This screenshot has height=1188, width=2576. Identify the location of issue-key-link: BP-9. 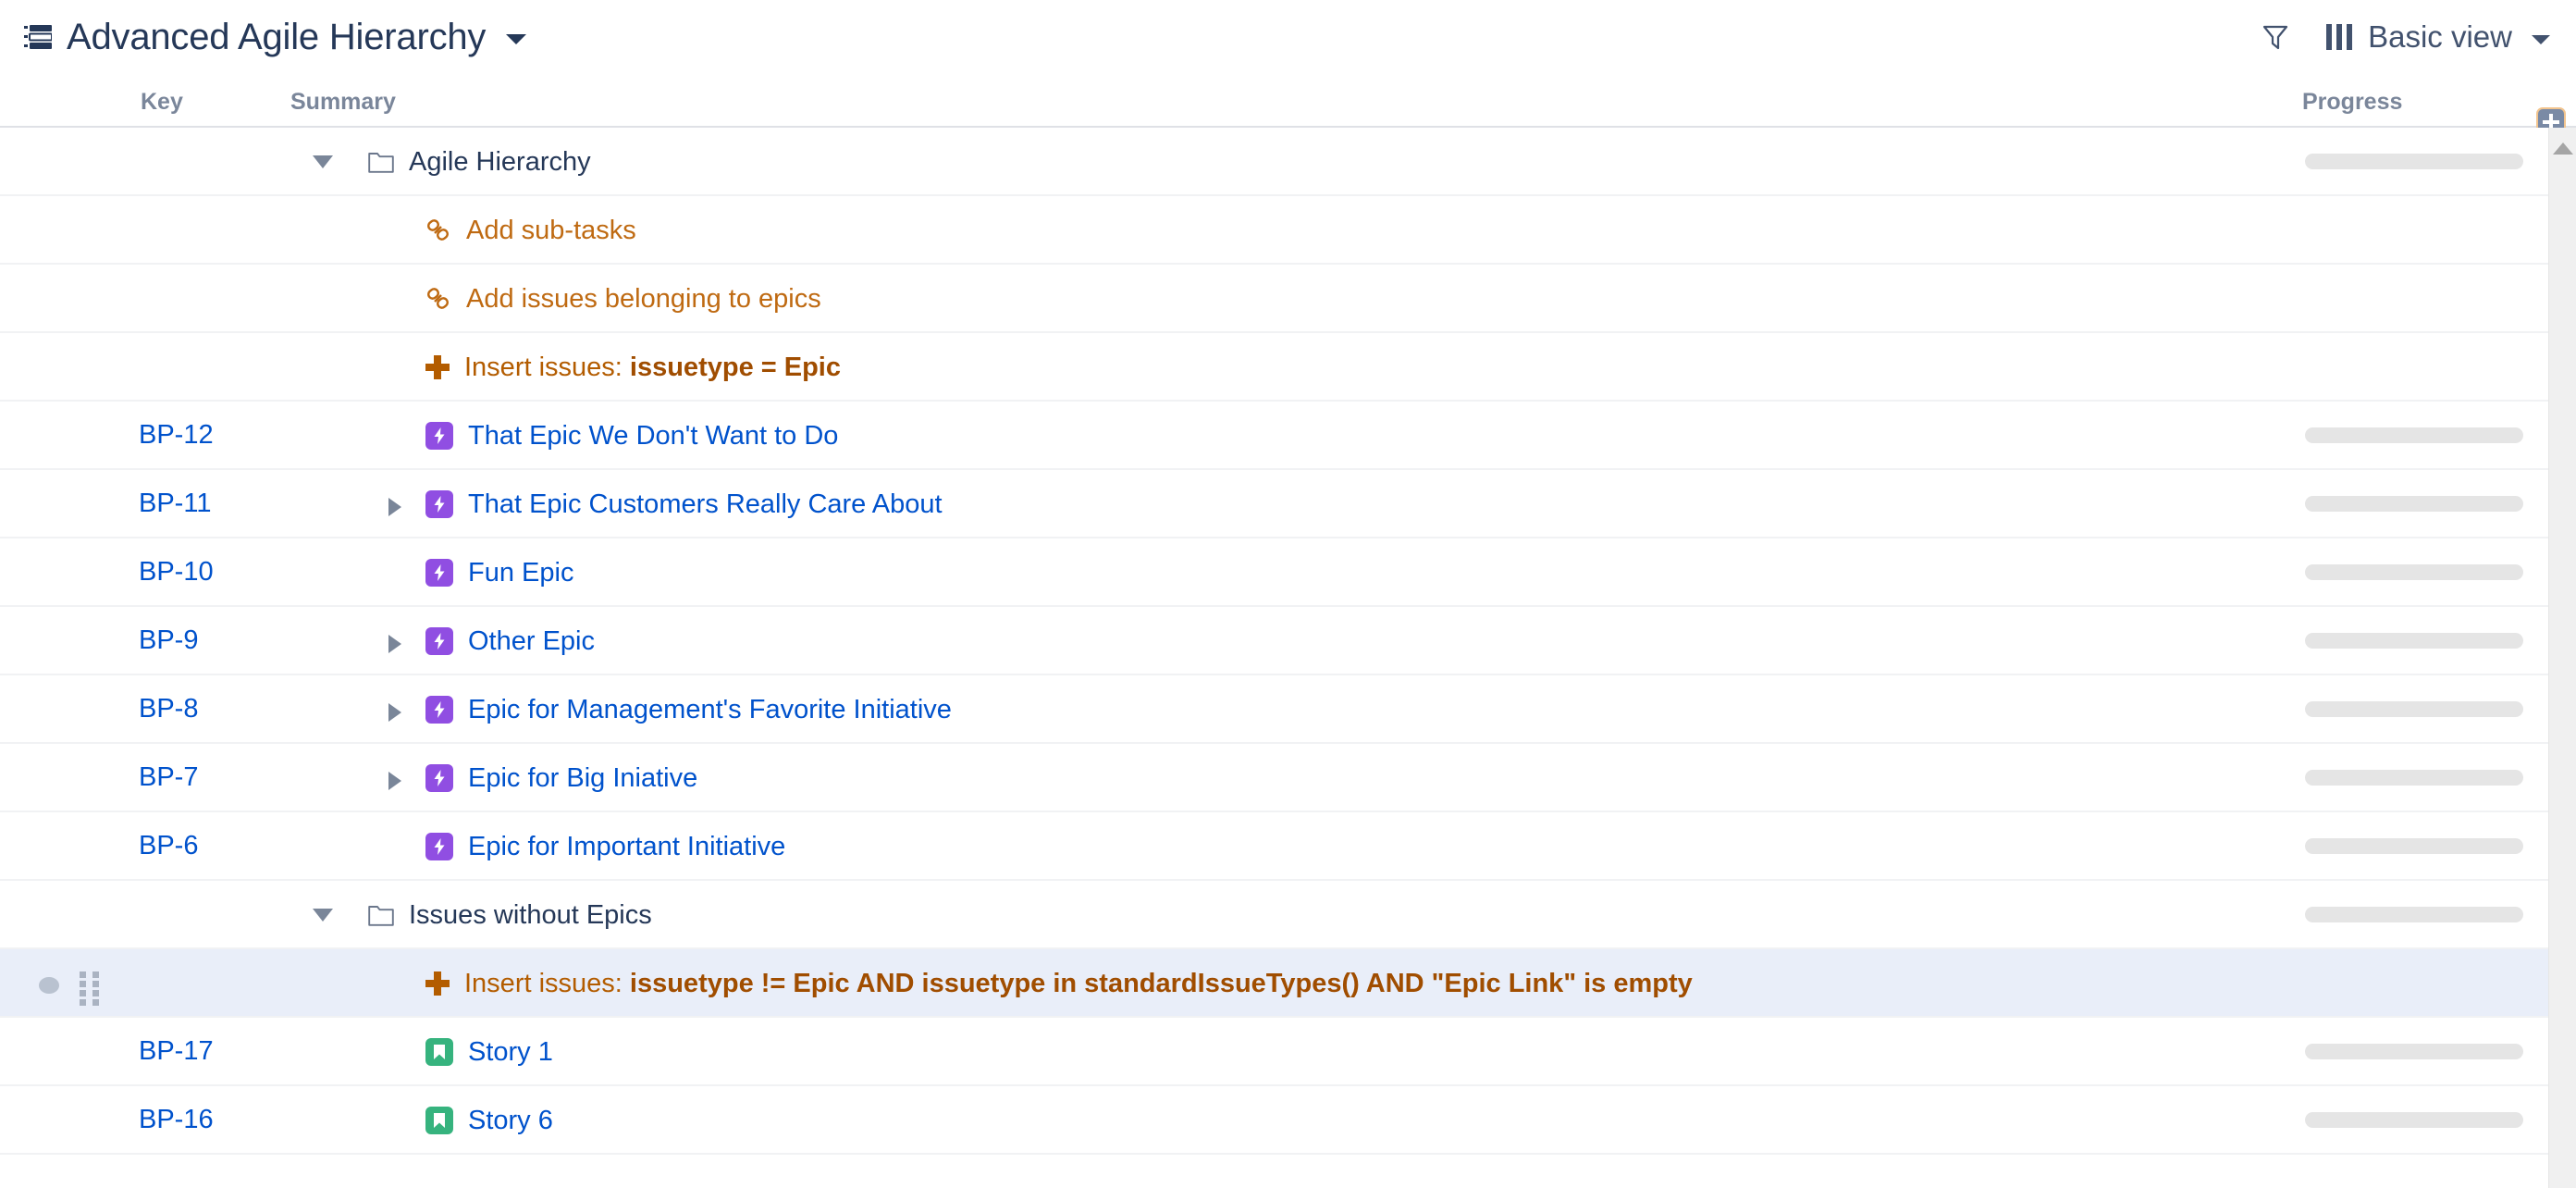
(226, 640).